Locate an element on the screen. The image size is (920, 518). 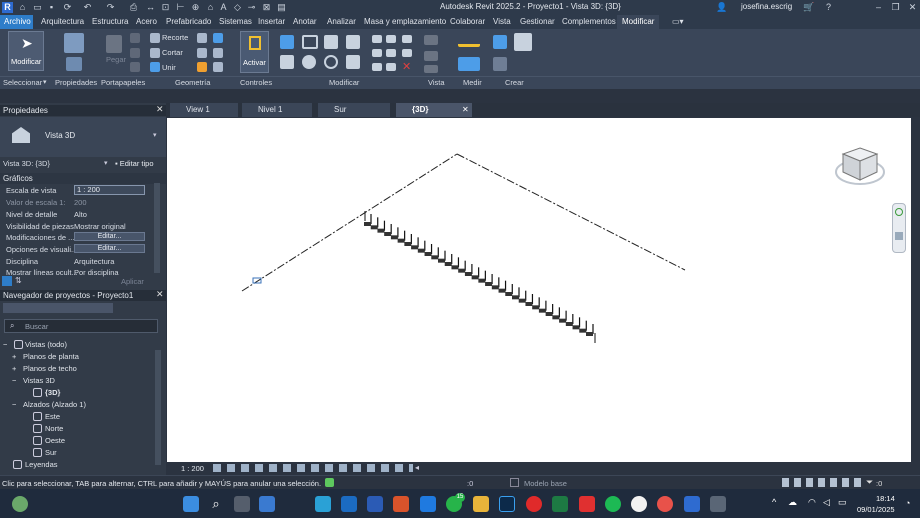
view-tool-3-icon is located at coordinates (431, 69).